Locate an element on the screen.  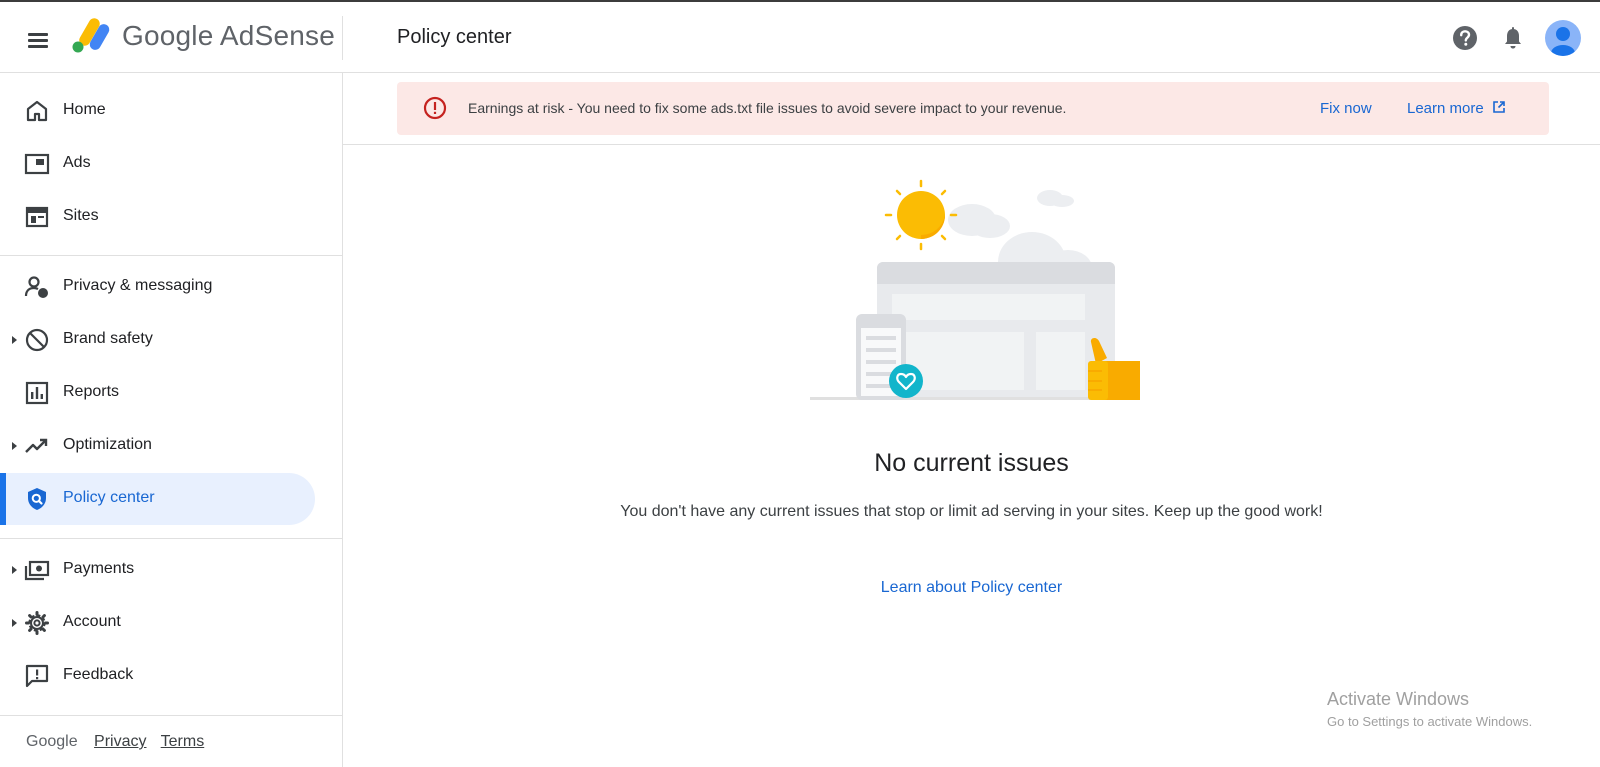
sidebar-item-account: Account is located at coordinates (157, 623).